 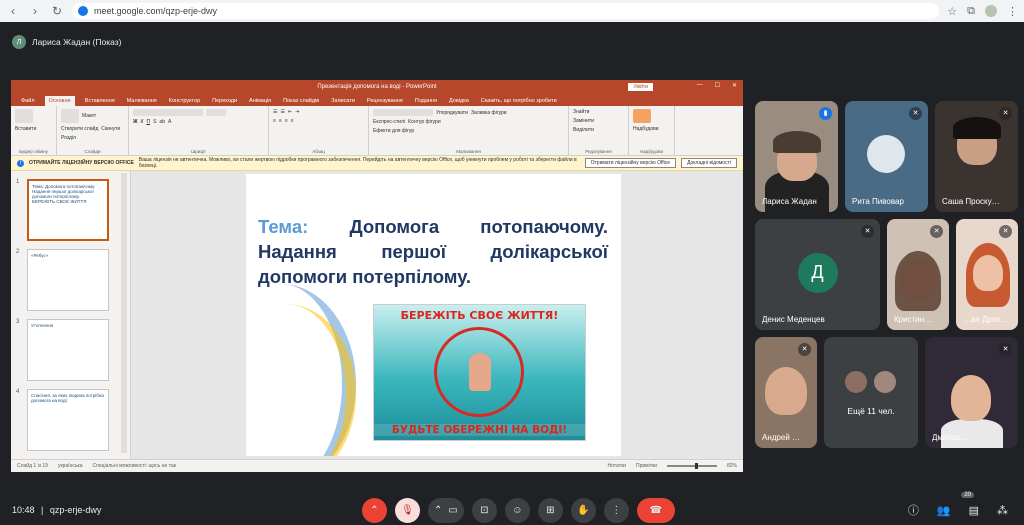 What do you see at coordinates (886, 156) in the screenshot?
I see `participant-tile: ✕ Рита Пивовар` at bounding box center [886, 156].